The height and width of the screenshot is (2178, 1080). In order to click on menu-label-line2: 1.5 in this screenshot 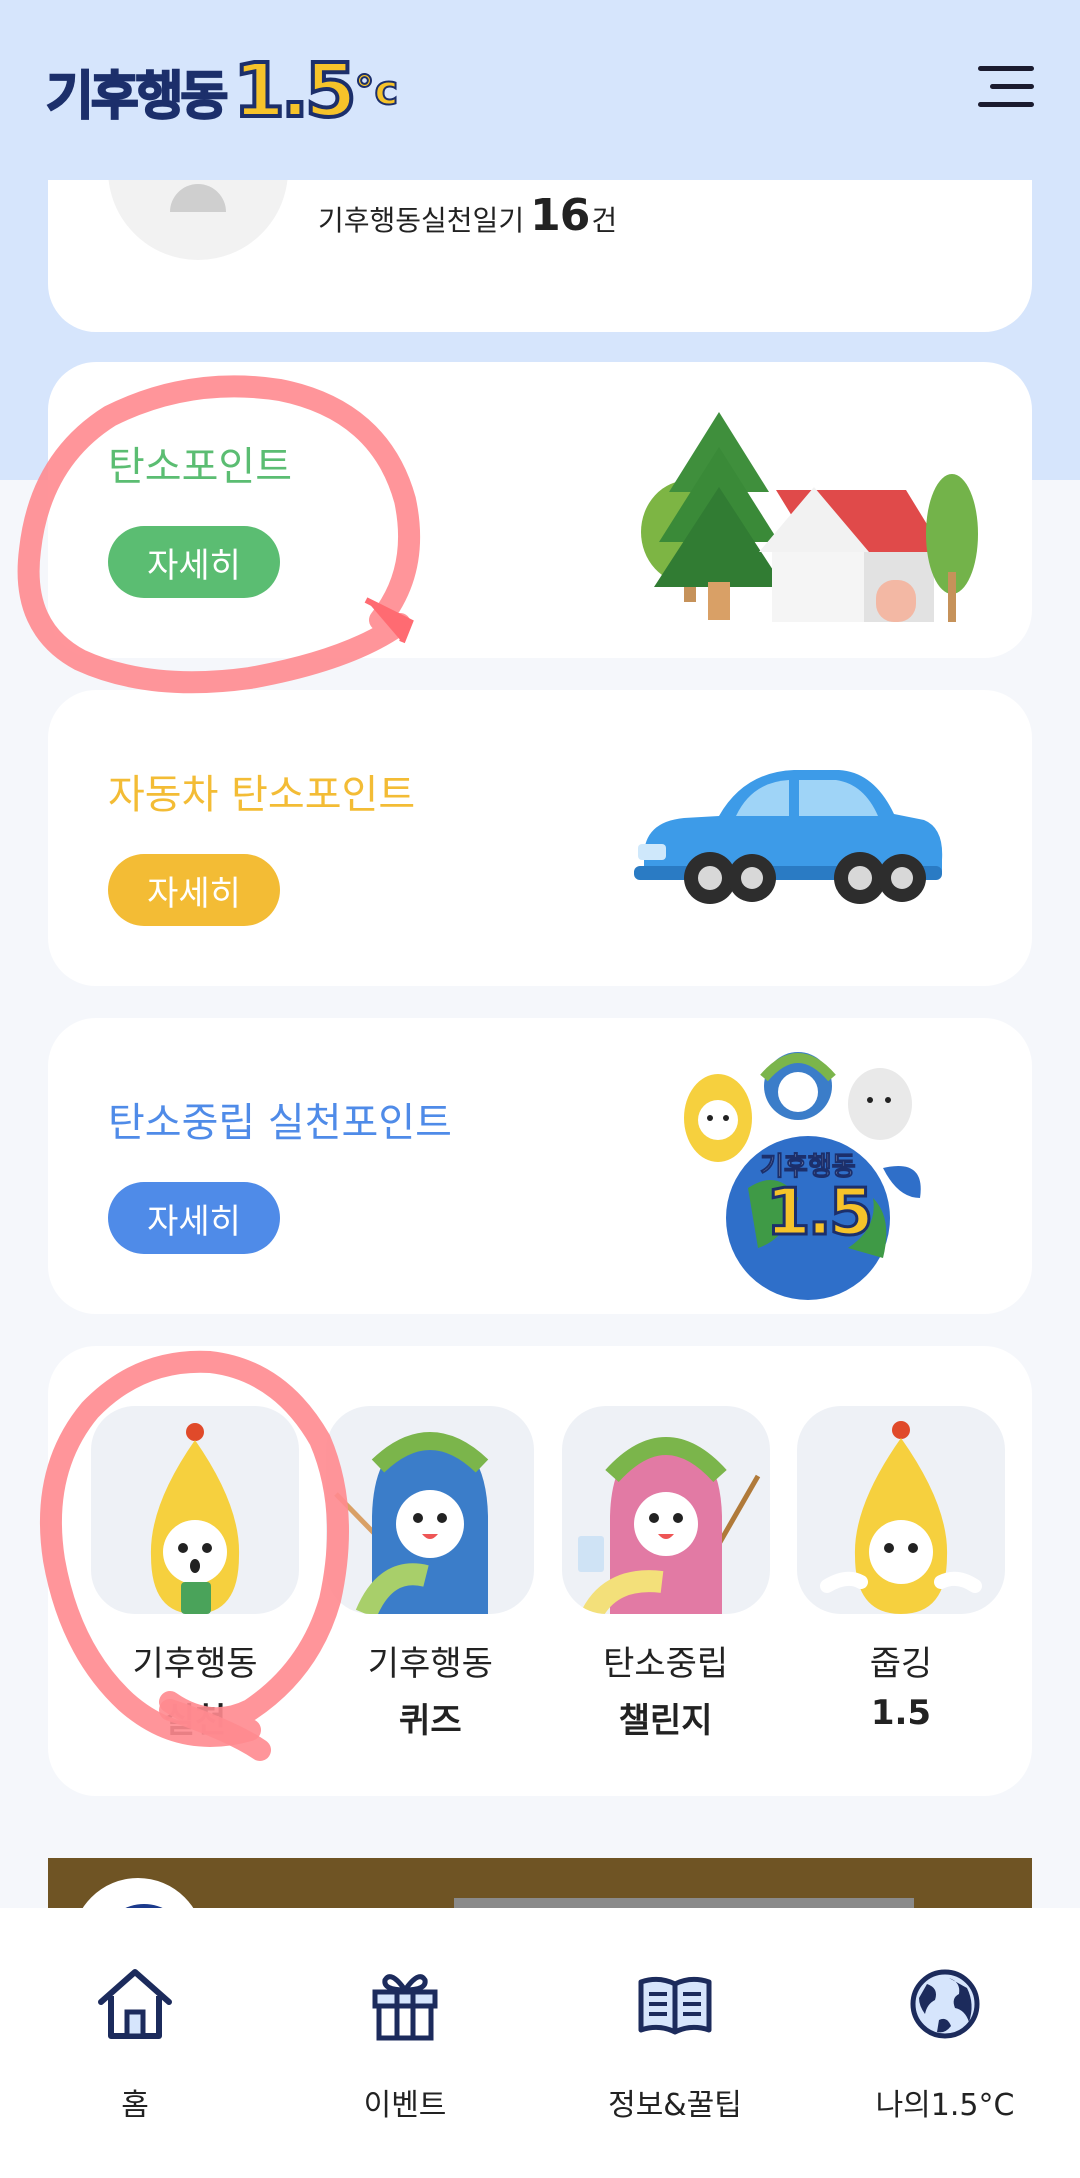, I will do `click(901, 1713)`.